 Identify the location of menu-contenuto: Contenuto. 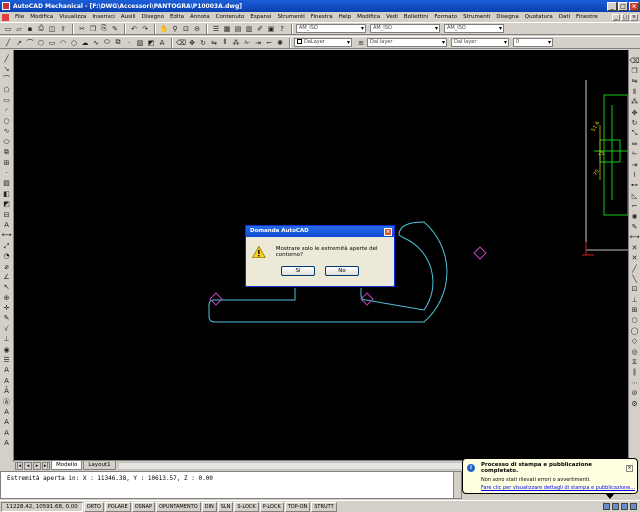
(230, 17).